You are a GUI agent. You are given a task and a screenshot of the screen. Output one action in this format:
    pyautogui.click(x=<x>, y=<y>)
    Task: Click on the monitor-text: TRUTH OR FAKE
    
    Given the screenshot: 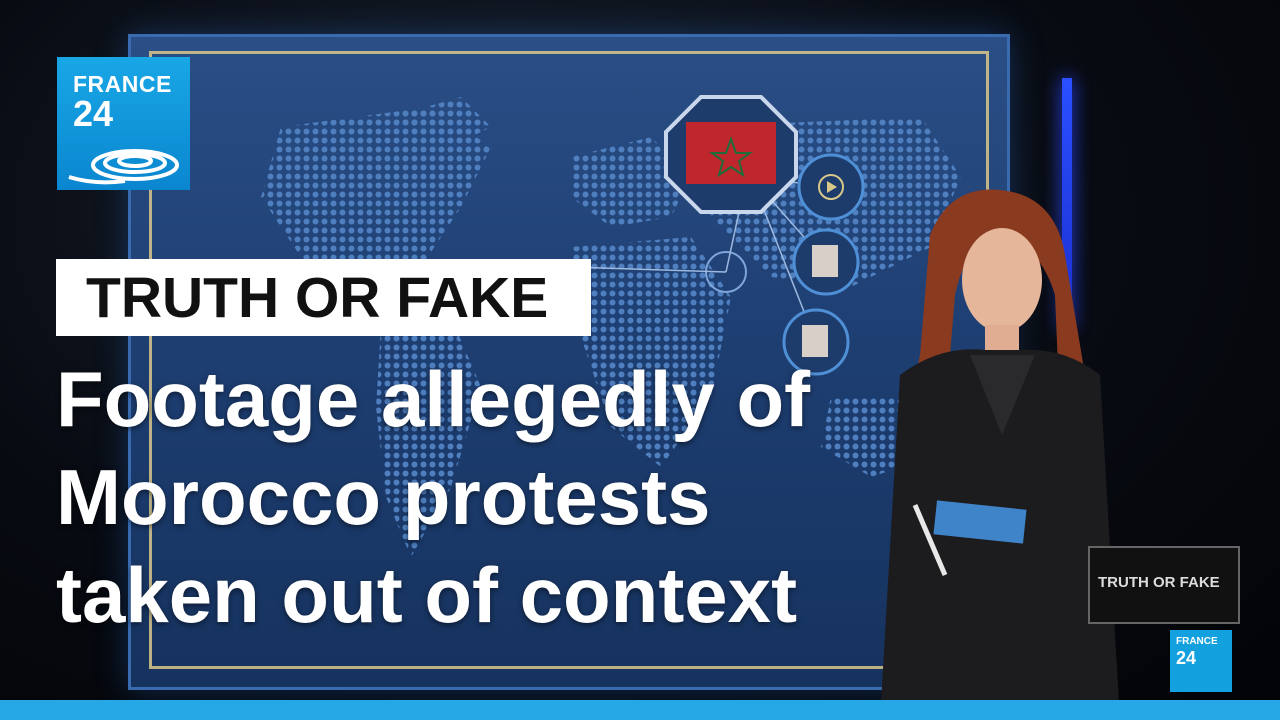 What is the action you would take?
    pyautogui.click(x=1159, y=582)
    